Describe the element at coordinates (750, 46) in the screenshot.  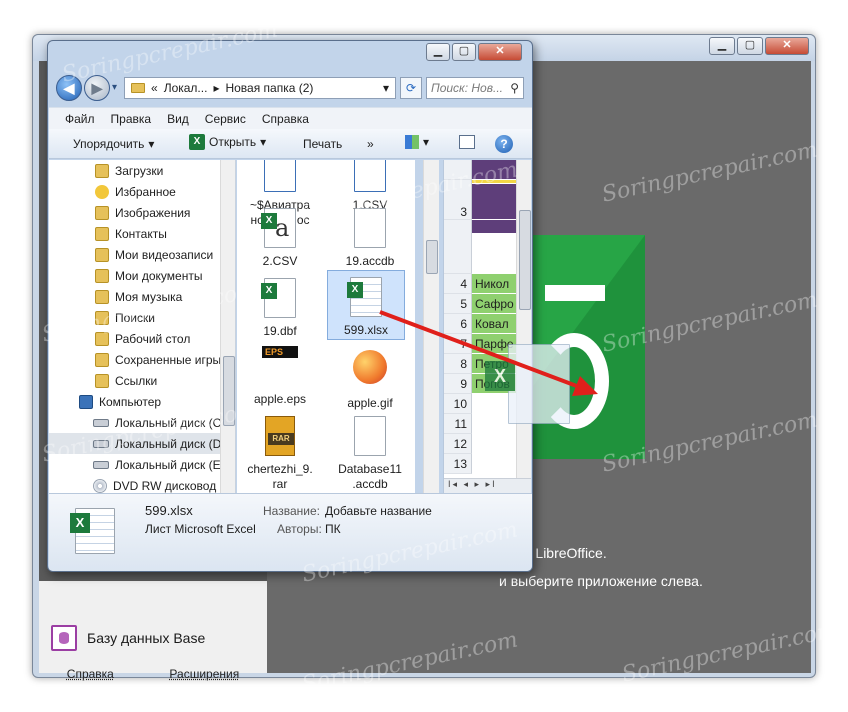
I see `lo-maximize-button: ▢` at that location.